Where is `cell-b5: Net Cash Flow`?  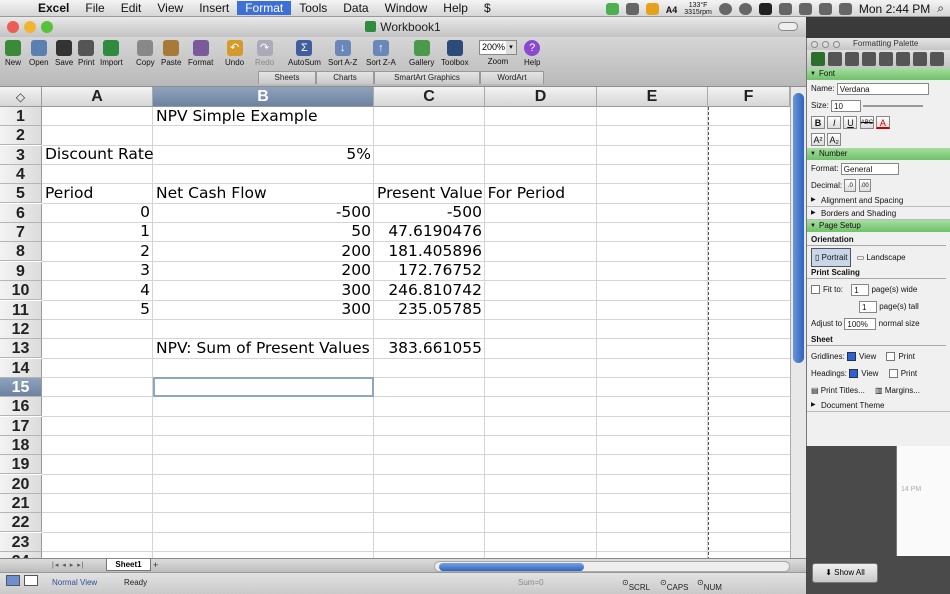 cell-b5: Net Cash Flow is located at coordinates (211, 193).